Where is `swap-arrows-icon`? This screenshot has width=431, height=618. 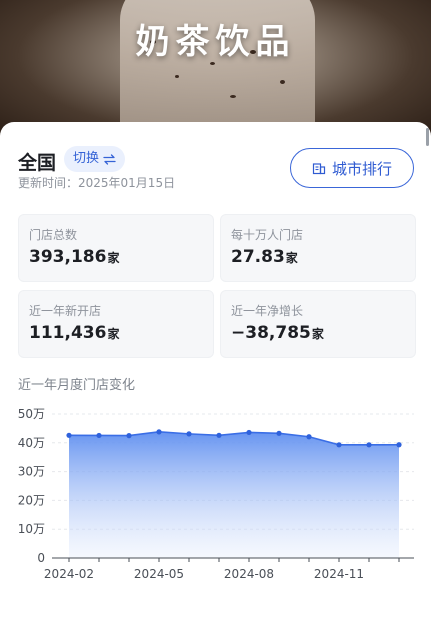
swap-arrows-icon is located at coordinates (109, 159).